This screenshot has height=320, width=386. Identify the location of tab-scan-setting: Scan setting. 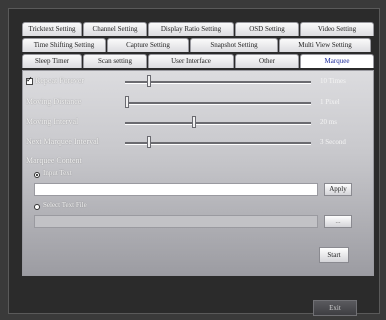
(115, 61).